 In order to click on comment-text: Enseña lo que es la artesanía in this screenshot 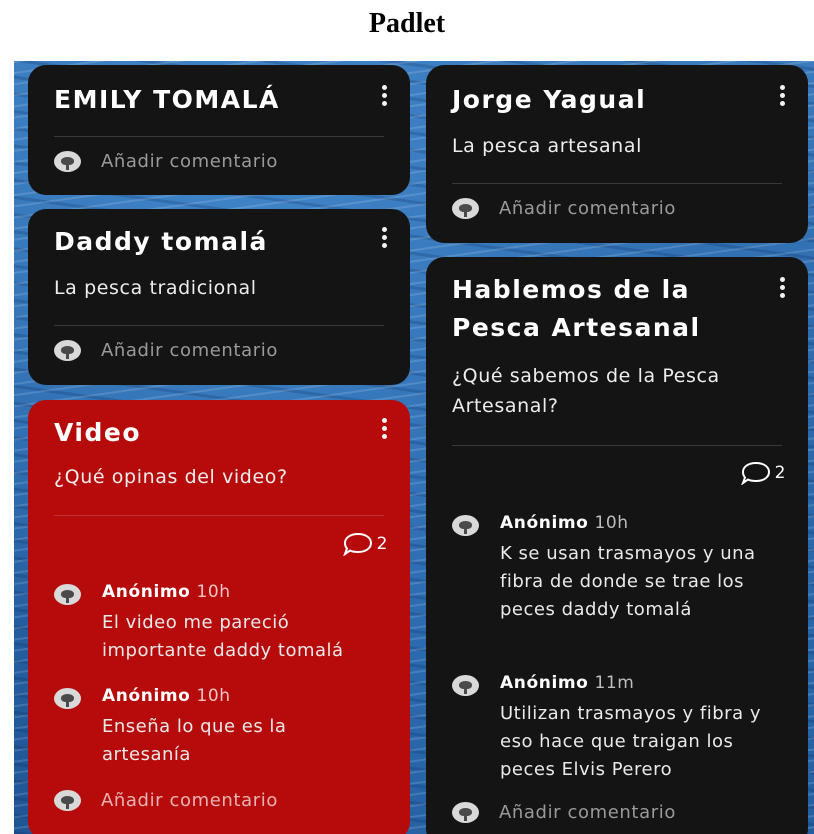, I will do `click(194, 740)`.